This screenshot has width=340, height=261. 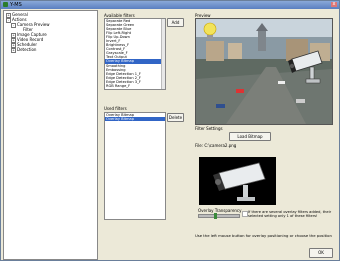 I want to click on expander-icon: -, so click(x=13, y=25).